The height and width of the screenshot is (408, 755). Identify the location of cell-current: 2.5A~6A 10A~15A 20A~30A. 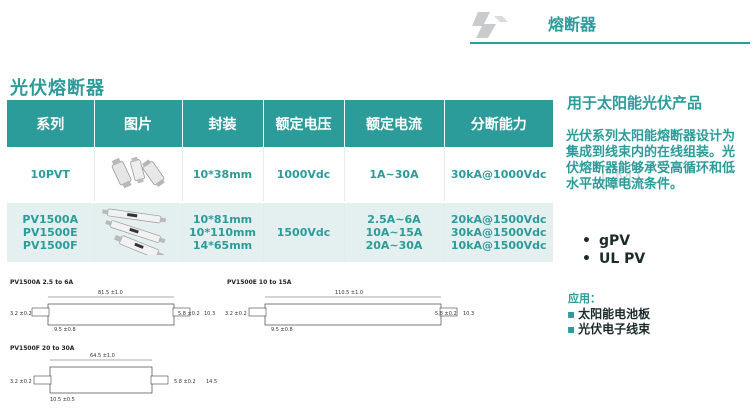
(394, 232).